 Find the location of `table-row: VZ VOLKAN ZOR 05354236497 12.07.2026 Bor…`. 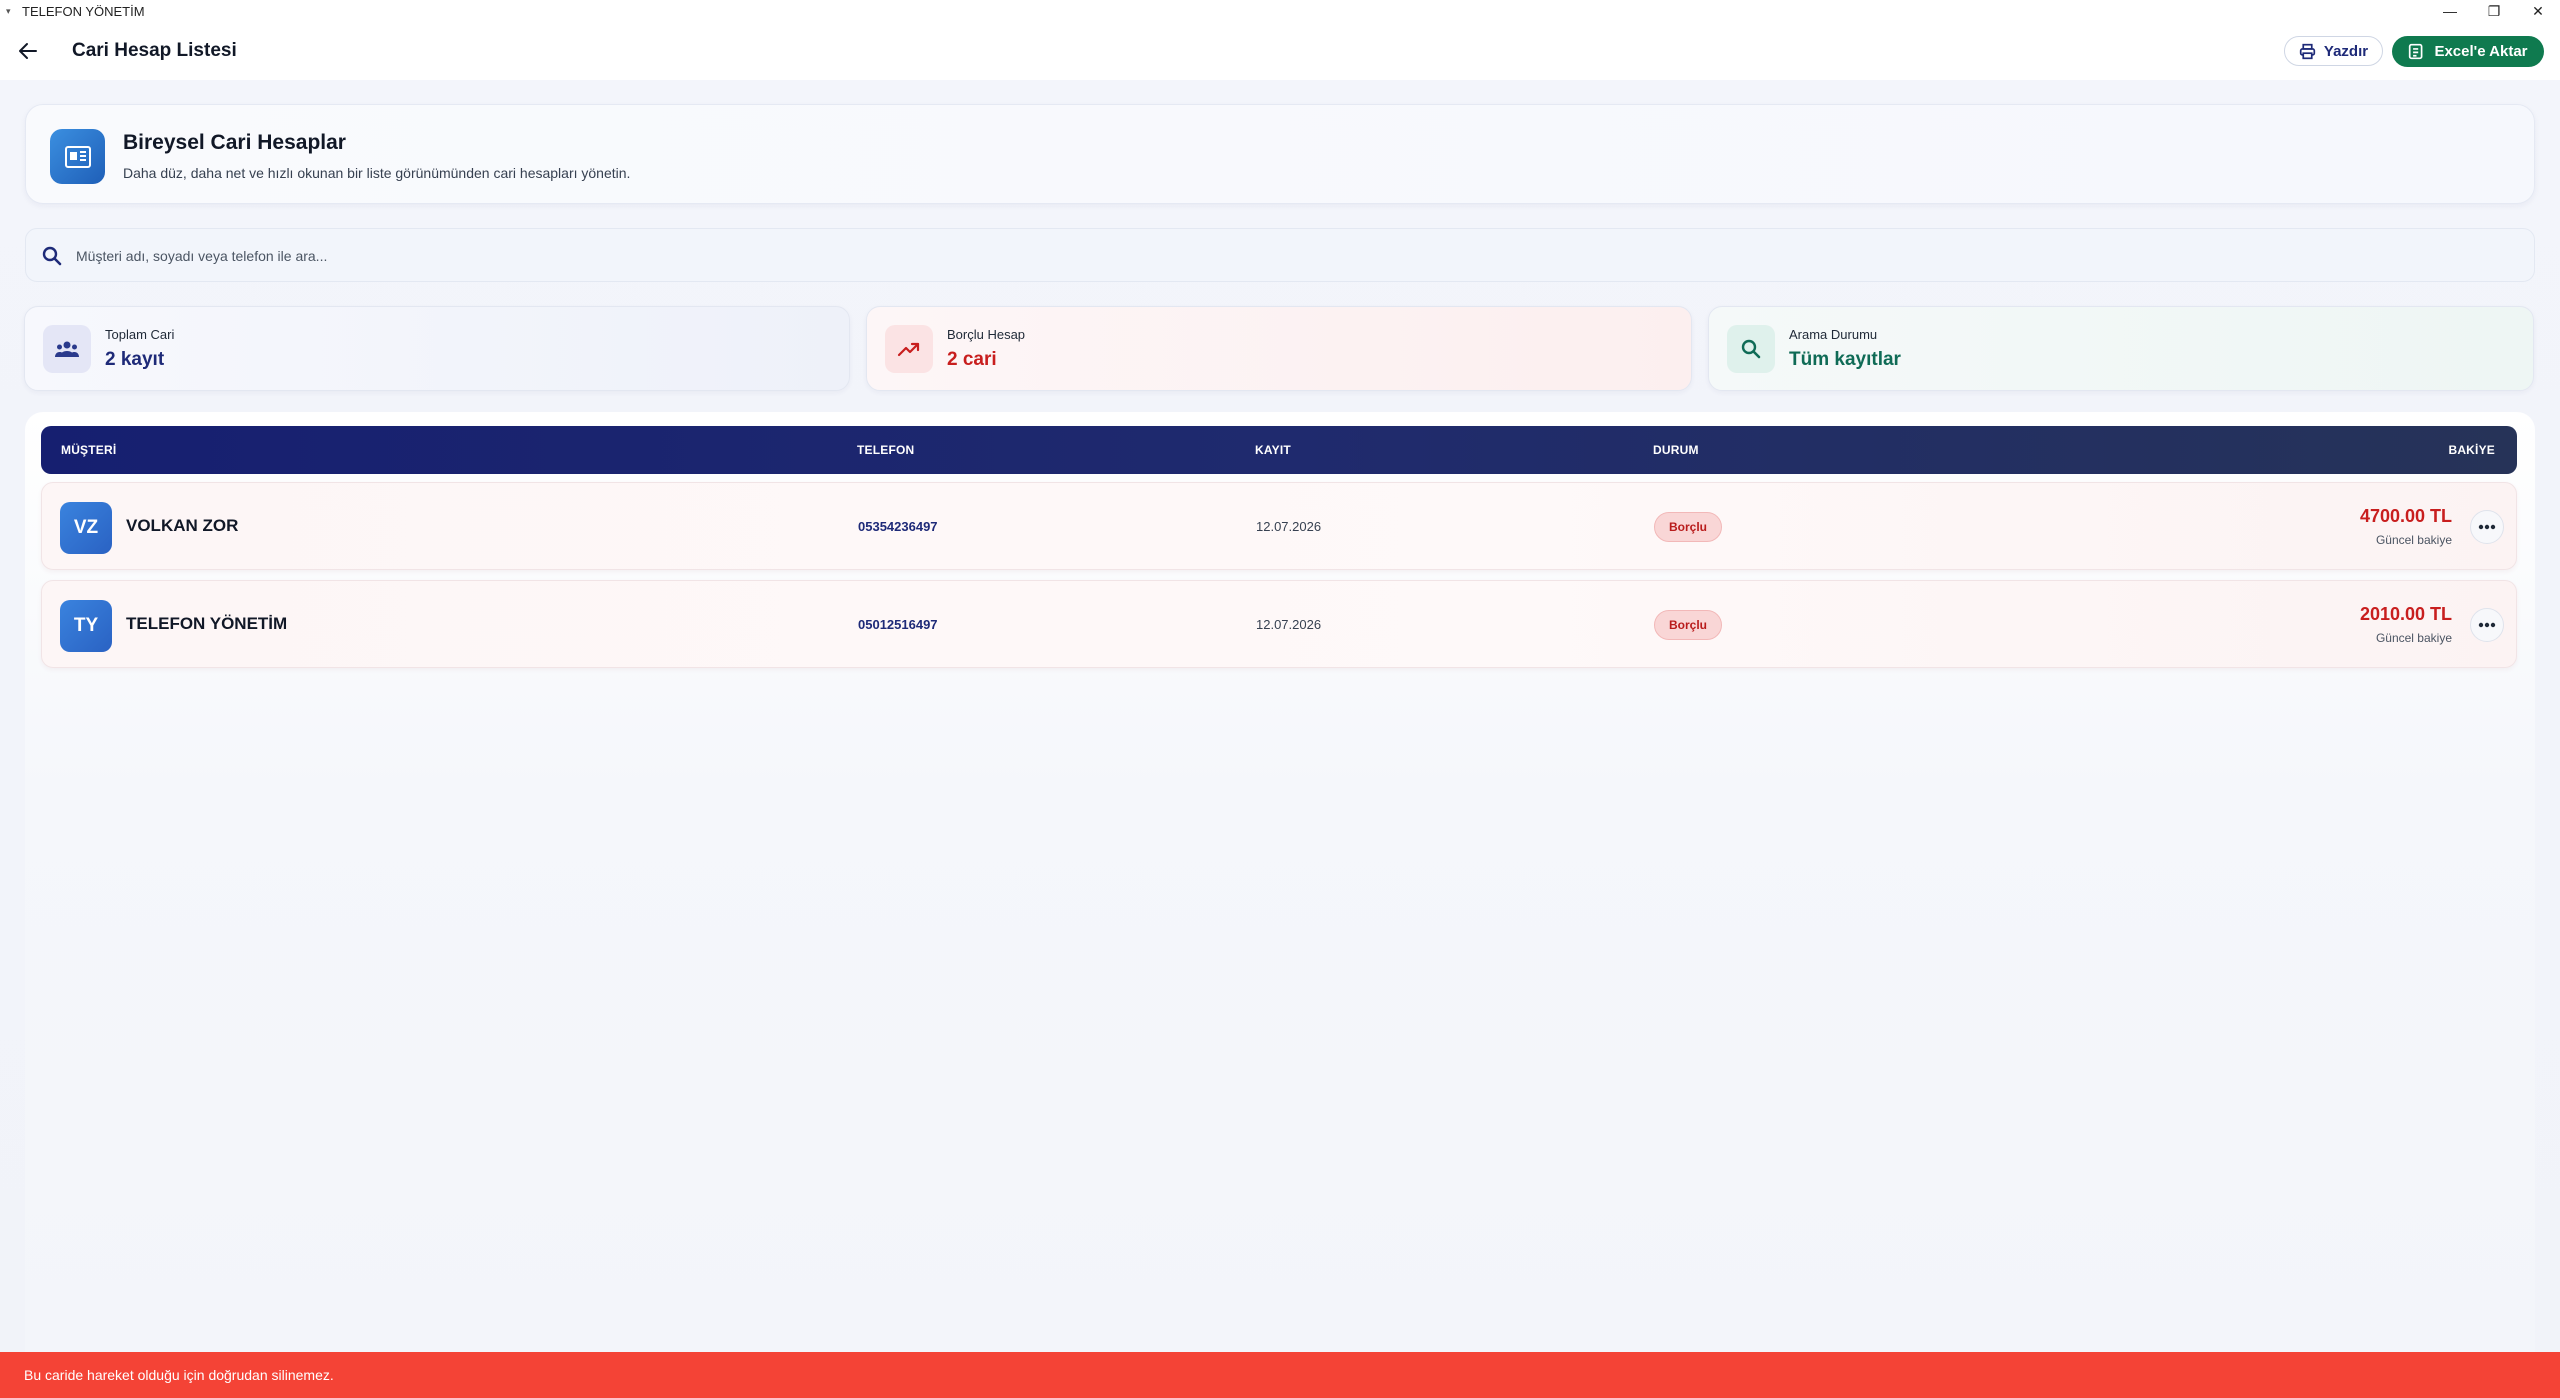

table-row: VZ VOLKAN ZOR 05354236497 12.07.2026 Bor… is located at coordinates (1279, 526).